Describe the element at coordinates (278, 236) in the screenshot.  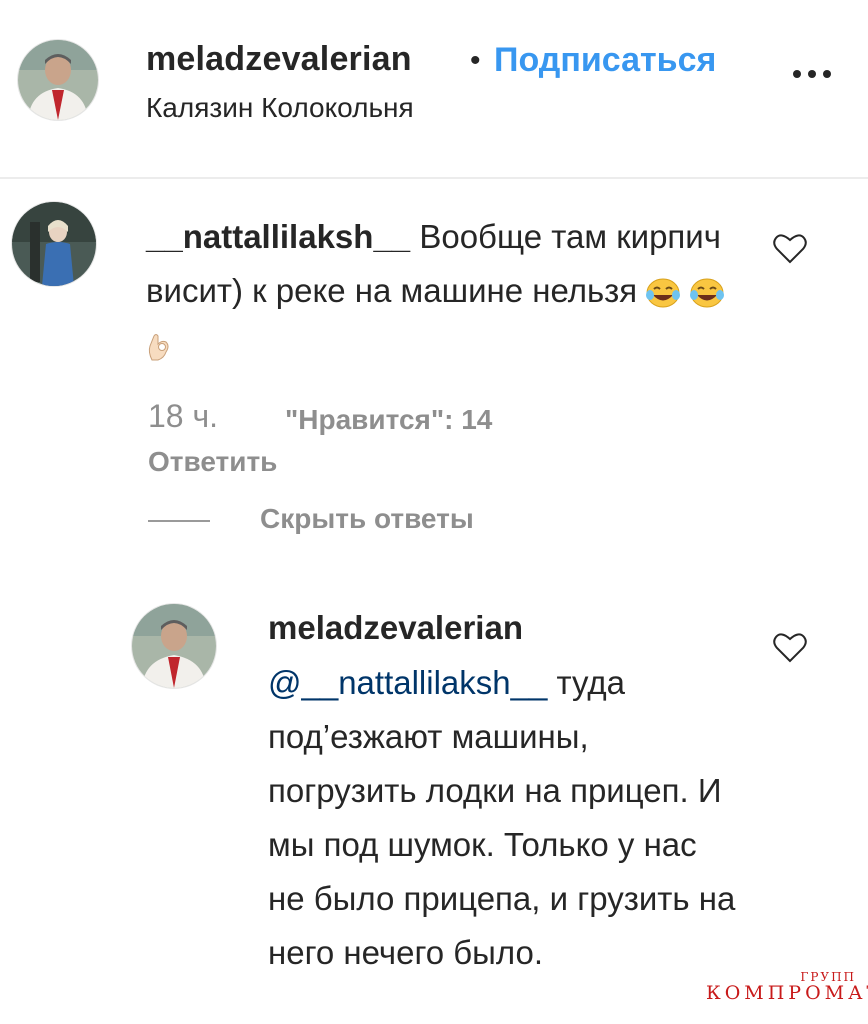
I see `commenter-username: __nattallilaksh__` at that location.